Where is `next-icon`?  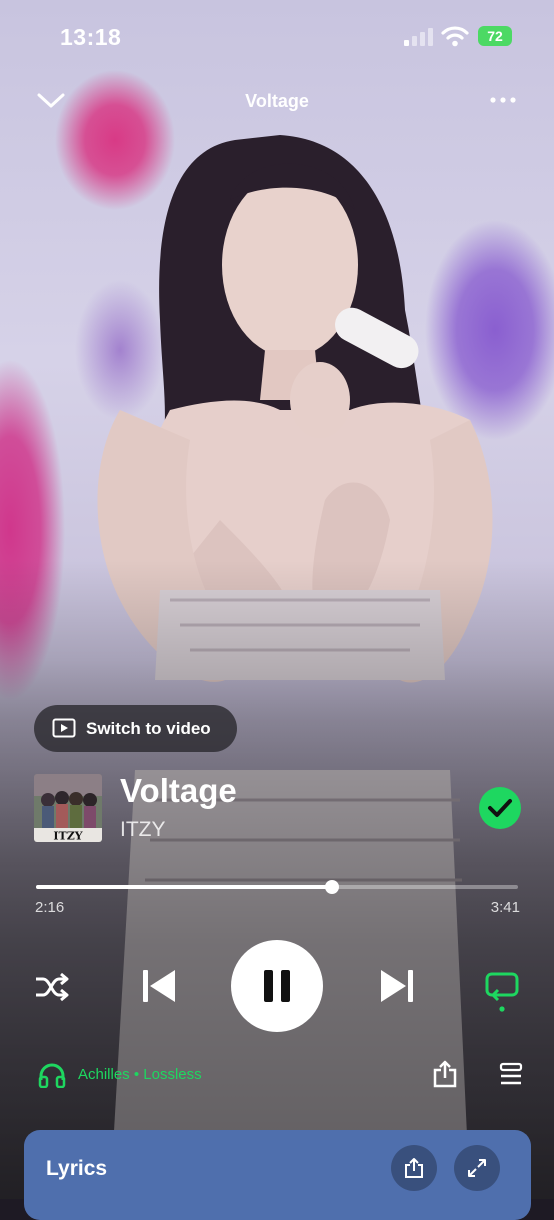 next-icon is located at coordinates (397, 986).